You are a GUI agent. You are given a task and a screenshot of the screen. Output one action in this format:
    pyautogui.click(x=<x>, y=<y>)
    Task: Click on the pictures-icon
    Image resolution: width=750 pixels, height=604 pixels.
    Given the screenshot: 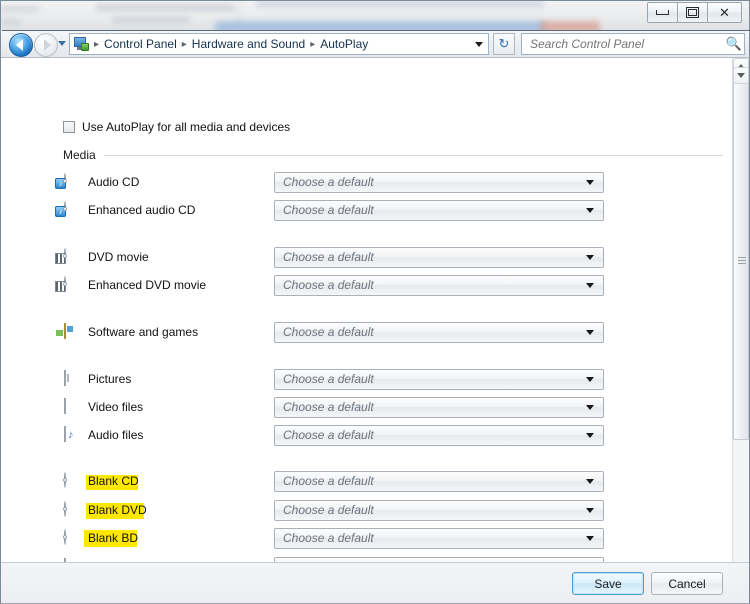 What is the action you would take?
    pyautogui.click(x=72, y=378)
    